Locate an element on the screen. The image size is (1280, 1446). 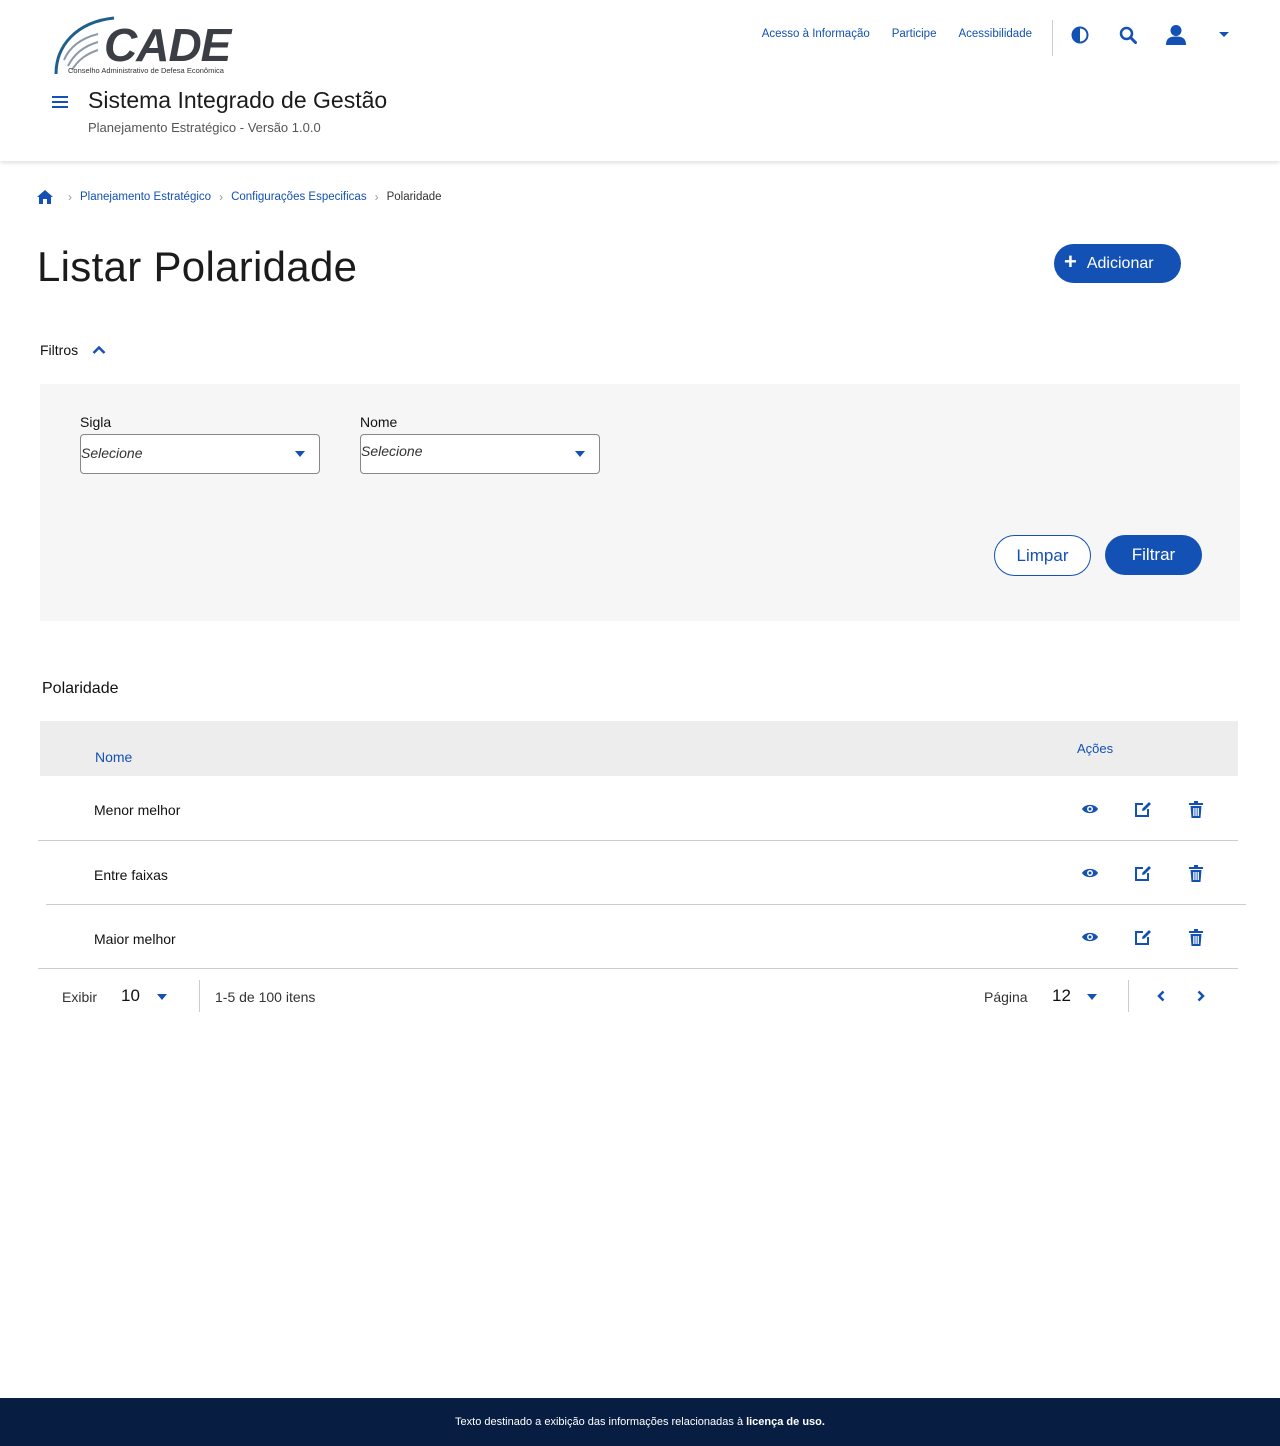
contrast-icon is located at coordinates (1080, 35).